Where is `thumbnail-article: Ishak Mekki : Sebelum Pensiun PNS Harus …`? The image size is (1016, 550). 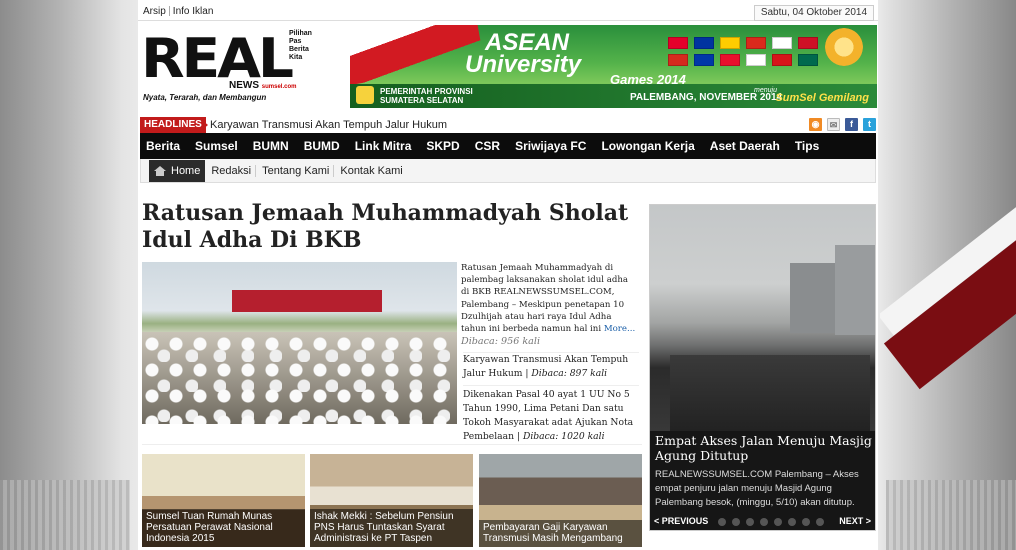 thumbnail-article: Ishak Mekki : Sebelum Pensiun PNS Harus … is located at coordinates (391, 500).